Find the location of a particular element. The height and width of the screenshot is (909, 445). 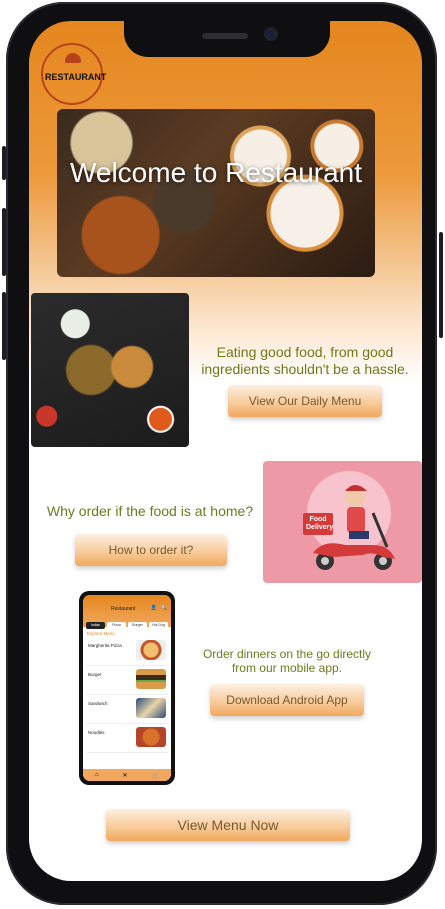

mockup-title: Restaurant is located at coordinates (123, 609).